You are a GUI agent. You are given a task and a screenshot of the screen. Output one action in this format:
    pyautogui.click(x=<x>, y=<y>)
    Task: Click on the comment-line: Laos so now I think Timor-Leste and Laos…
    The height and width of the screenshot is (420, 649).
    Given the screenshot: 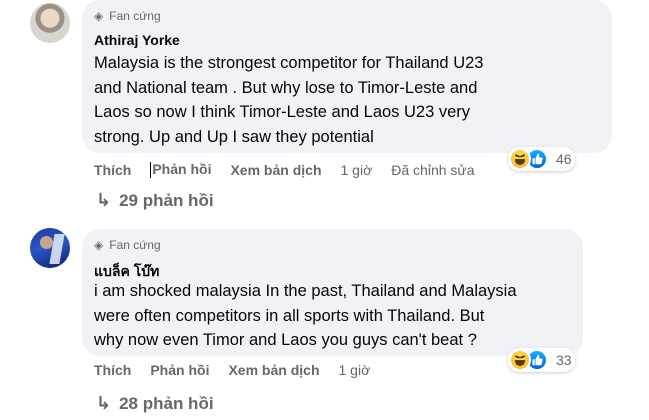 What is the action you would take?
    pyautogui.click(x=282, y=112)
    